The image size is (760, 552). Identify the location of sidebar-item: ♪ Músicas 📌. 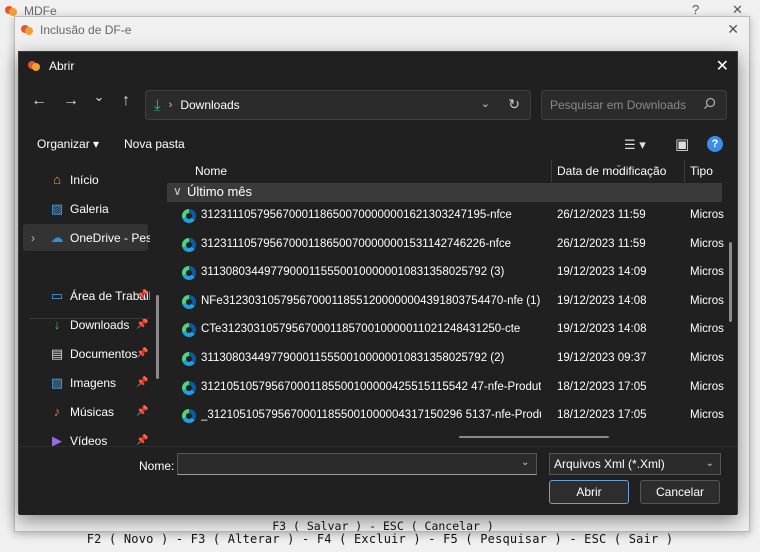
(89, 411).